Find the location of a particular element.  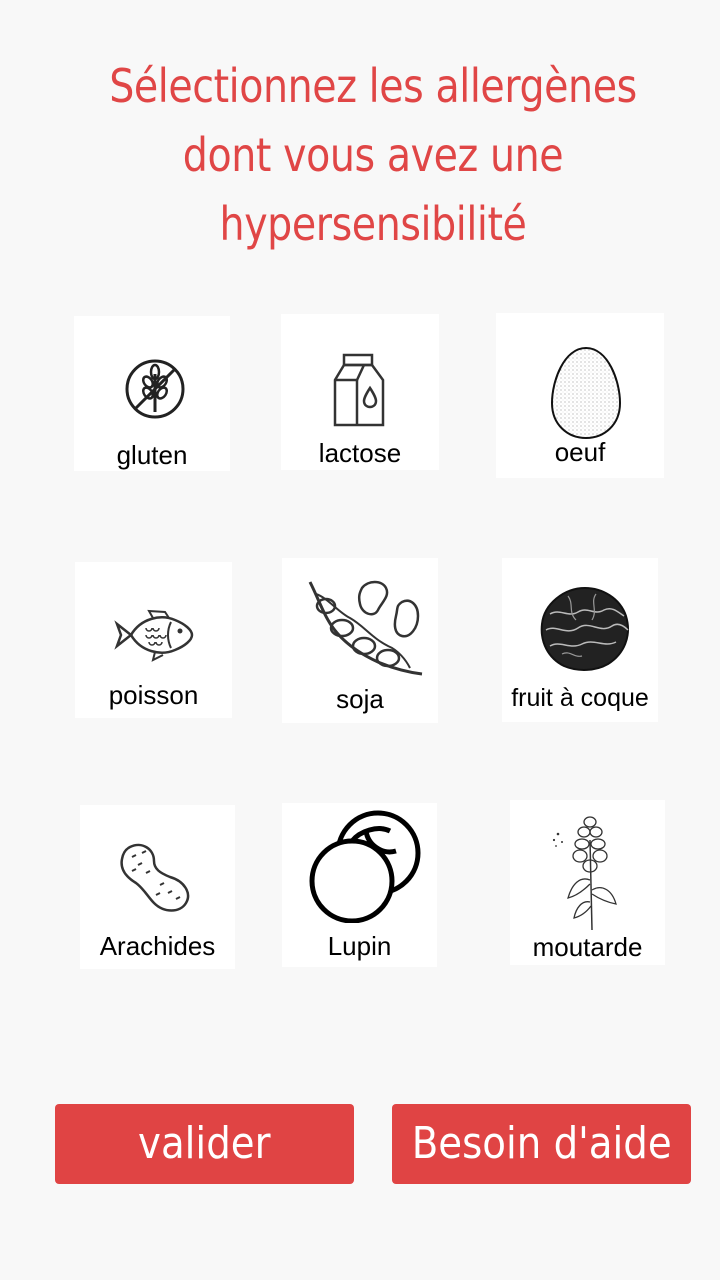

title-line-2: dont vous avez une is located at coordinates (373, 155).